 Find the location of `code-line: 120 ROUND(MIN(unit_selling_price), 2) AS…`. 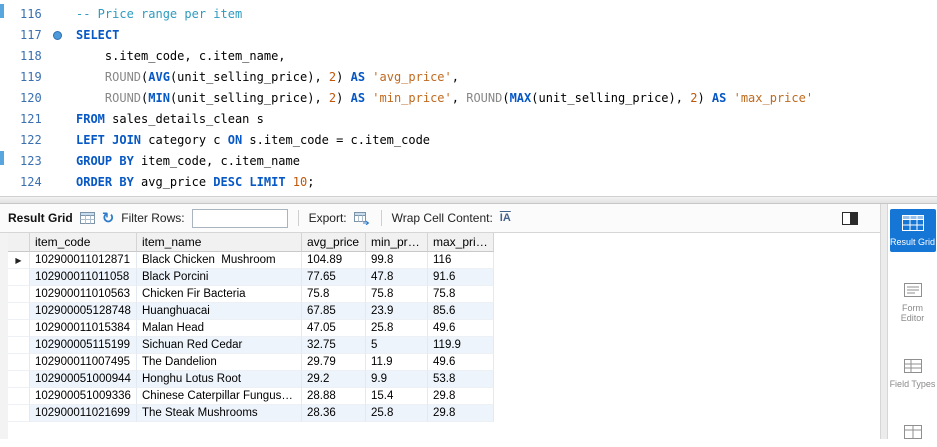

code-line: 120 ROUND(MIN(unit_selling_price), 2) AS… is located at coordinates (468, 98).